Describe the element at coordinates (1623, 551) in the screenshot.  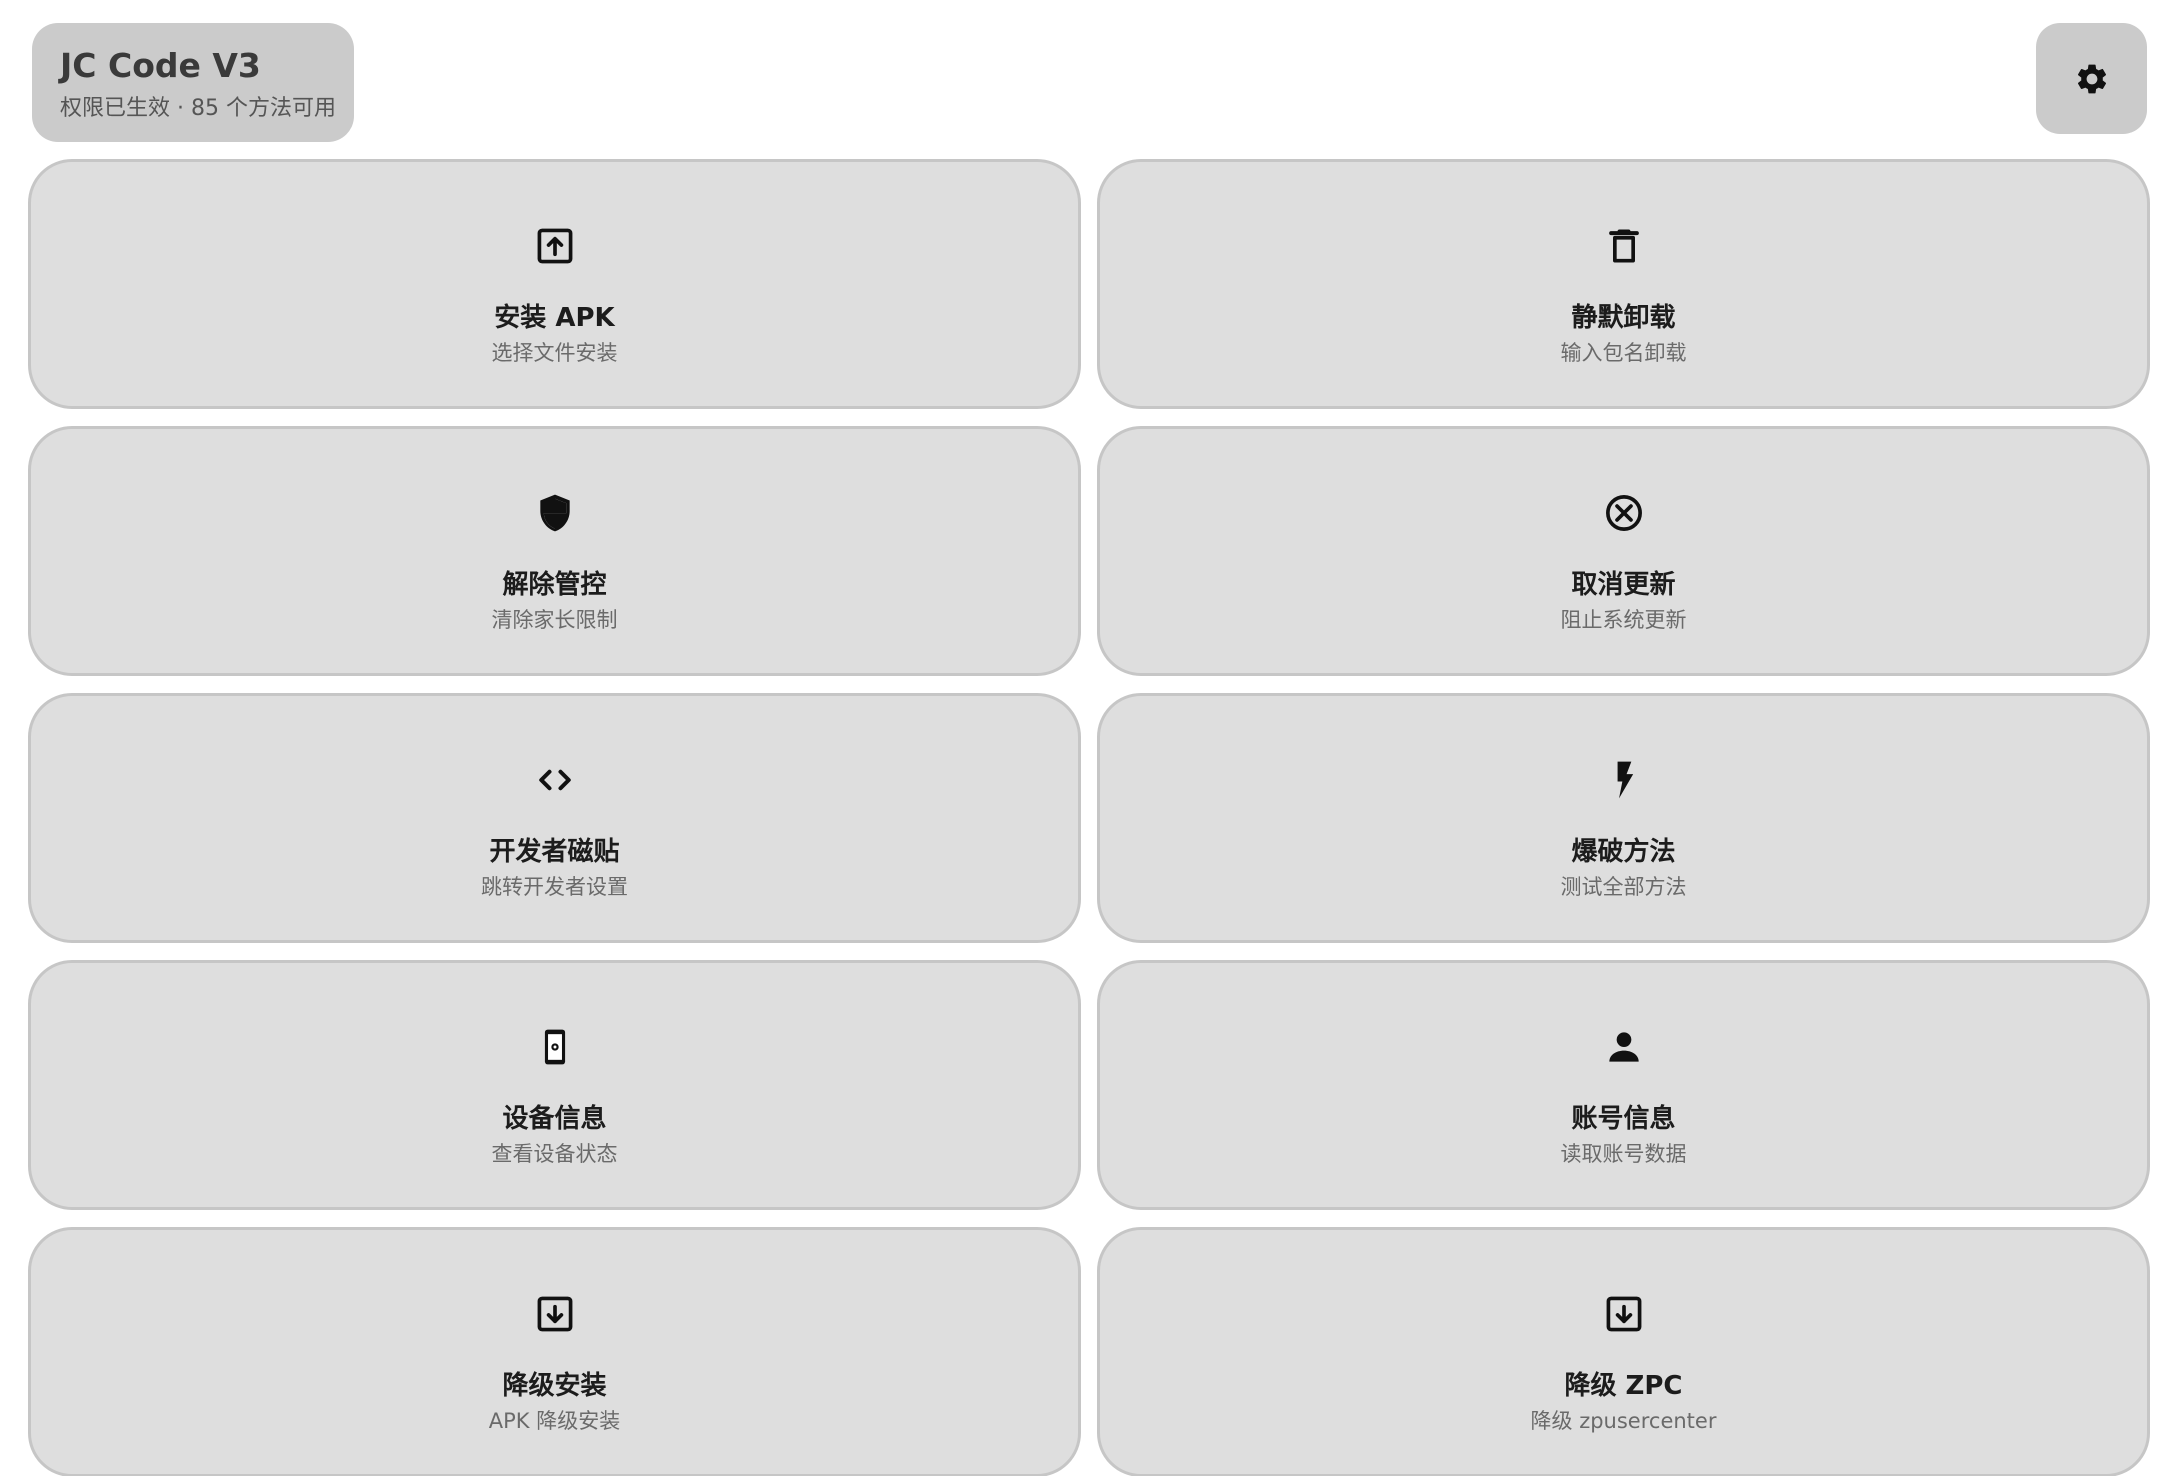
I see `cancel-update-card: 取消更新 阻止系统更新` at that location.